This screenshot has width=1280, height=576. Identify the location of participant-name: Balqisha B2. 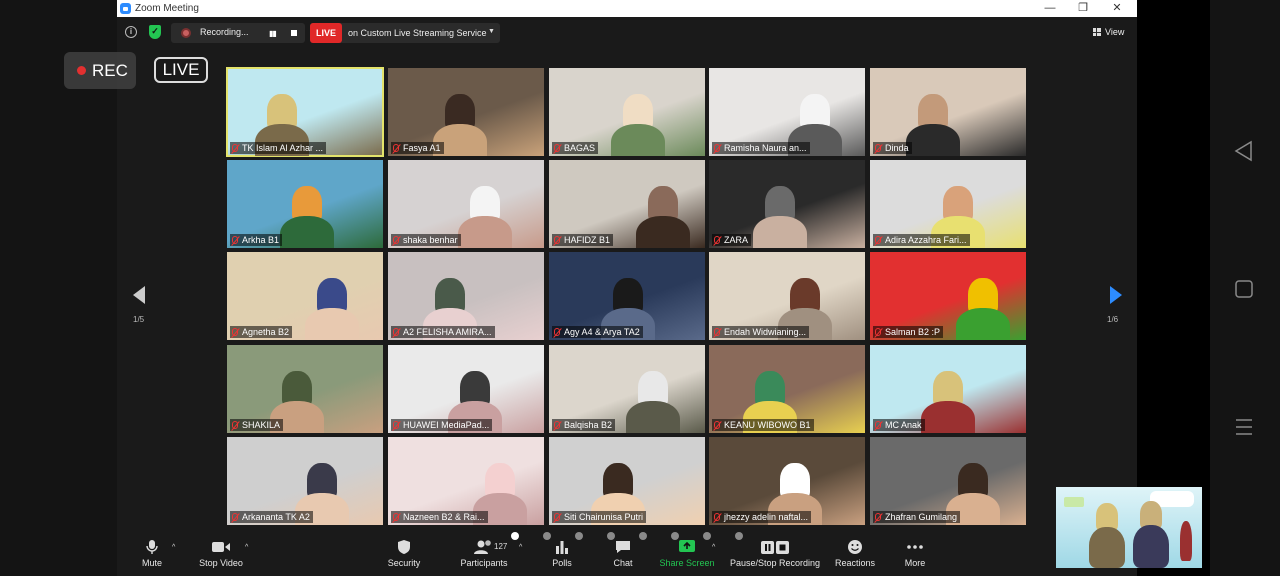
(588, 425).